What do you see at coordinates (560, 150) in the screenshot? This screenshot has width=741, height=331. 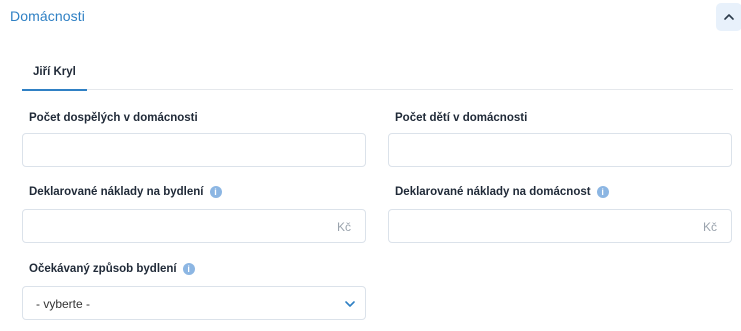 I see `children-input` at bounding box center [560, 150].